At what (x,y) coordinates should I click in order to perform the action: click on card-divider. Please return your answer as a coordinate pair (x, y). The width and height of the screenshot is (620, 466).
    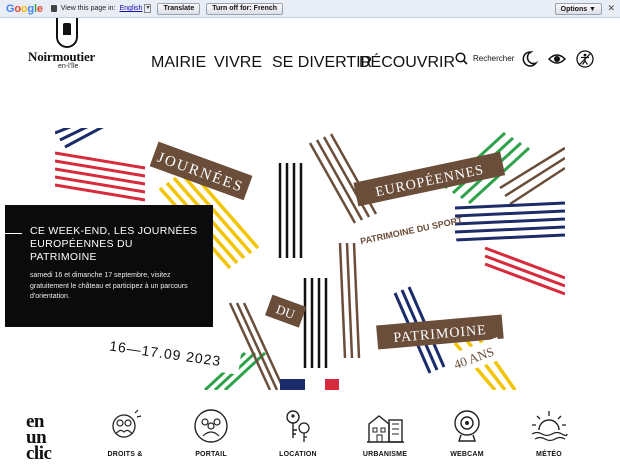
    Looking at the image, I should click on (11, 233).